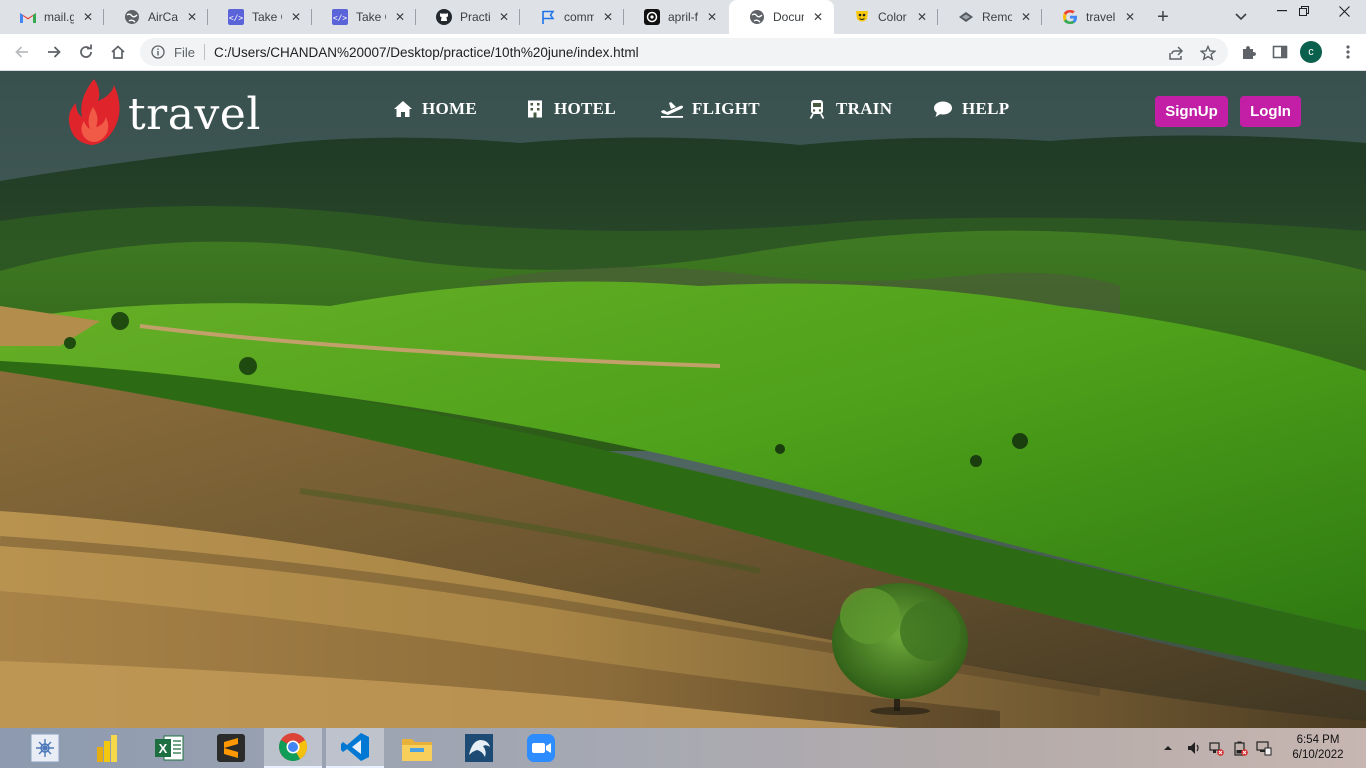 This screenshot has height=768, width=1366. Describe the element at coordinates (997, 17) in the screenshot. I see `tab-label: Remov` at that location.